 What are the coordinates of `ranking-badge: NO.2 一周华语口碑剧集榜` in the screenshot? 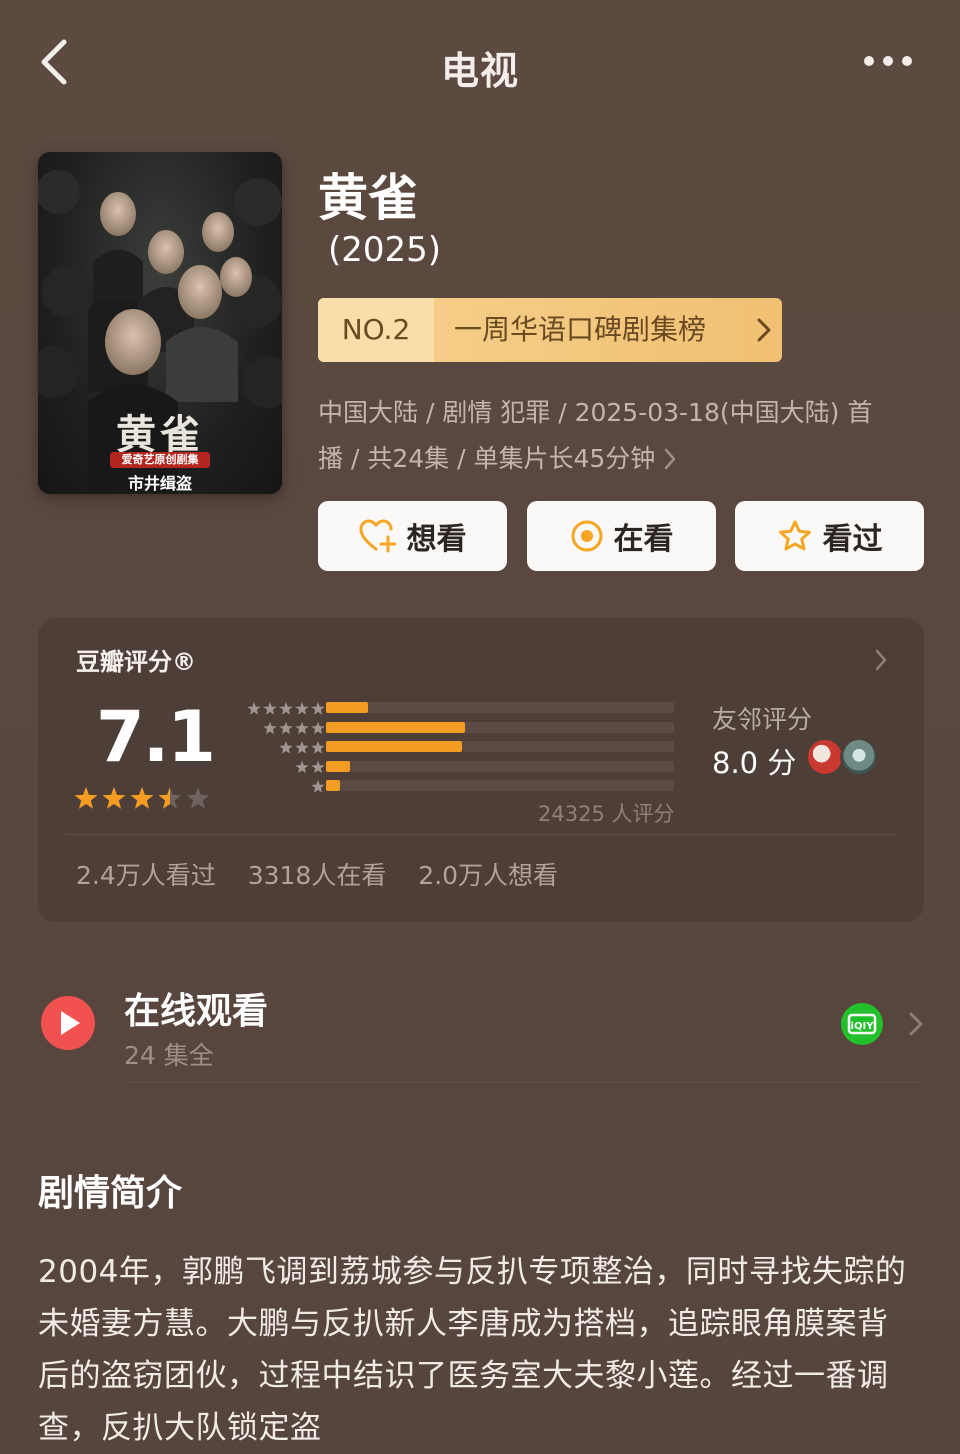 It's located at (550, 330).